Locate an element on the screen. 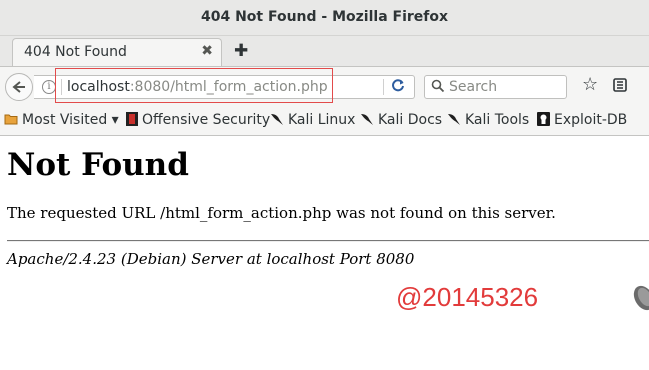 This screenshot has width=649, height=370. horizontal-rule is located at coordinates (328, 241).